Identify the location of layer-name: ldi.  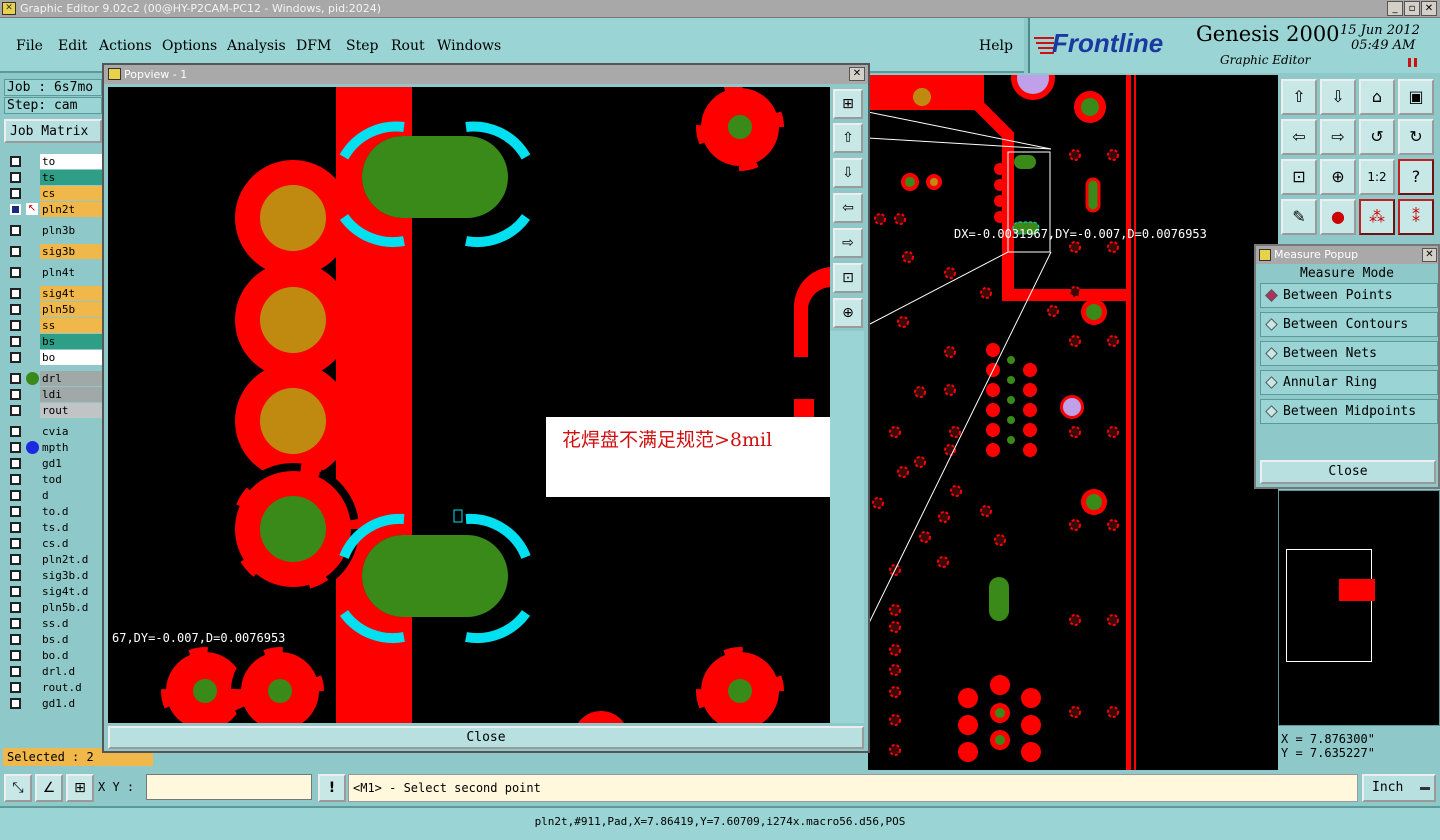
(71, 394).